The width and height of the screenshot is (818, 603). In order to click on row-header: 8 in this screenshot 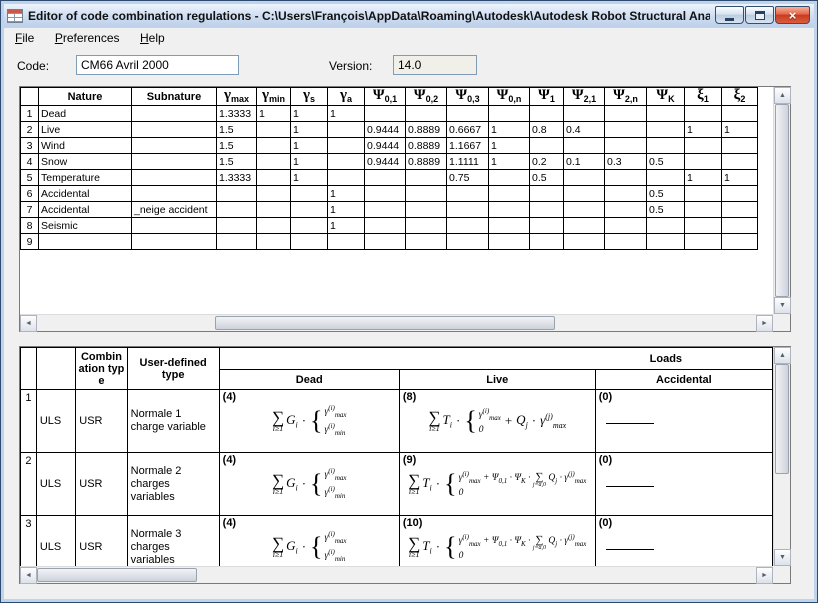, I will do `click(29, 225)`.